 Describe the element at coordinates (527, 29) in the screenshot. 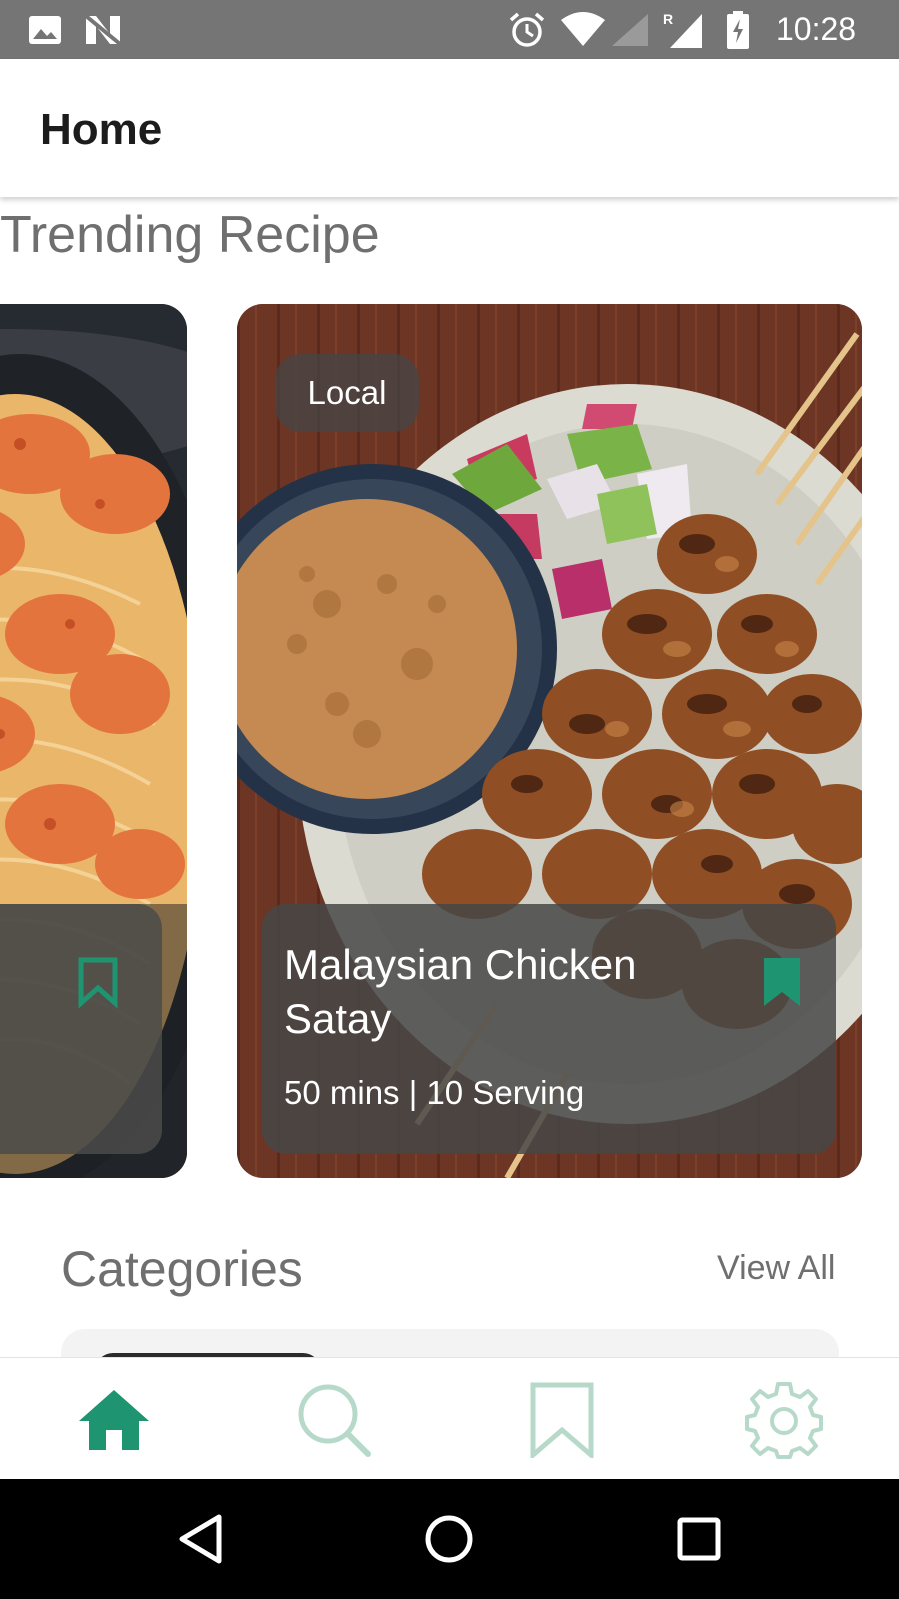

I see `alarm-icon` at that location.